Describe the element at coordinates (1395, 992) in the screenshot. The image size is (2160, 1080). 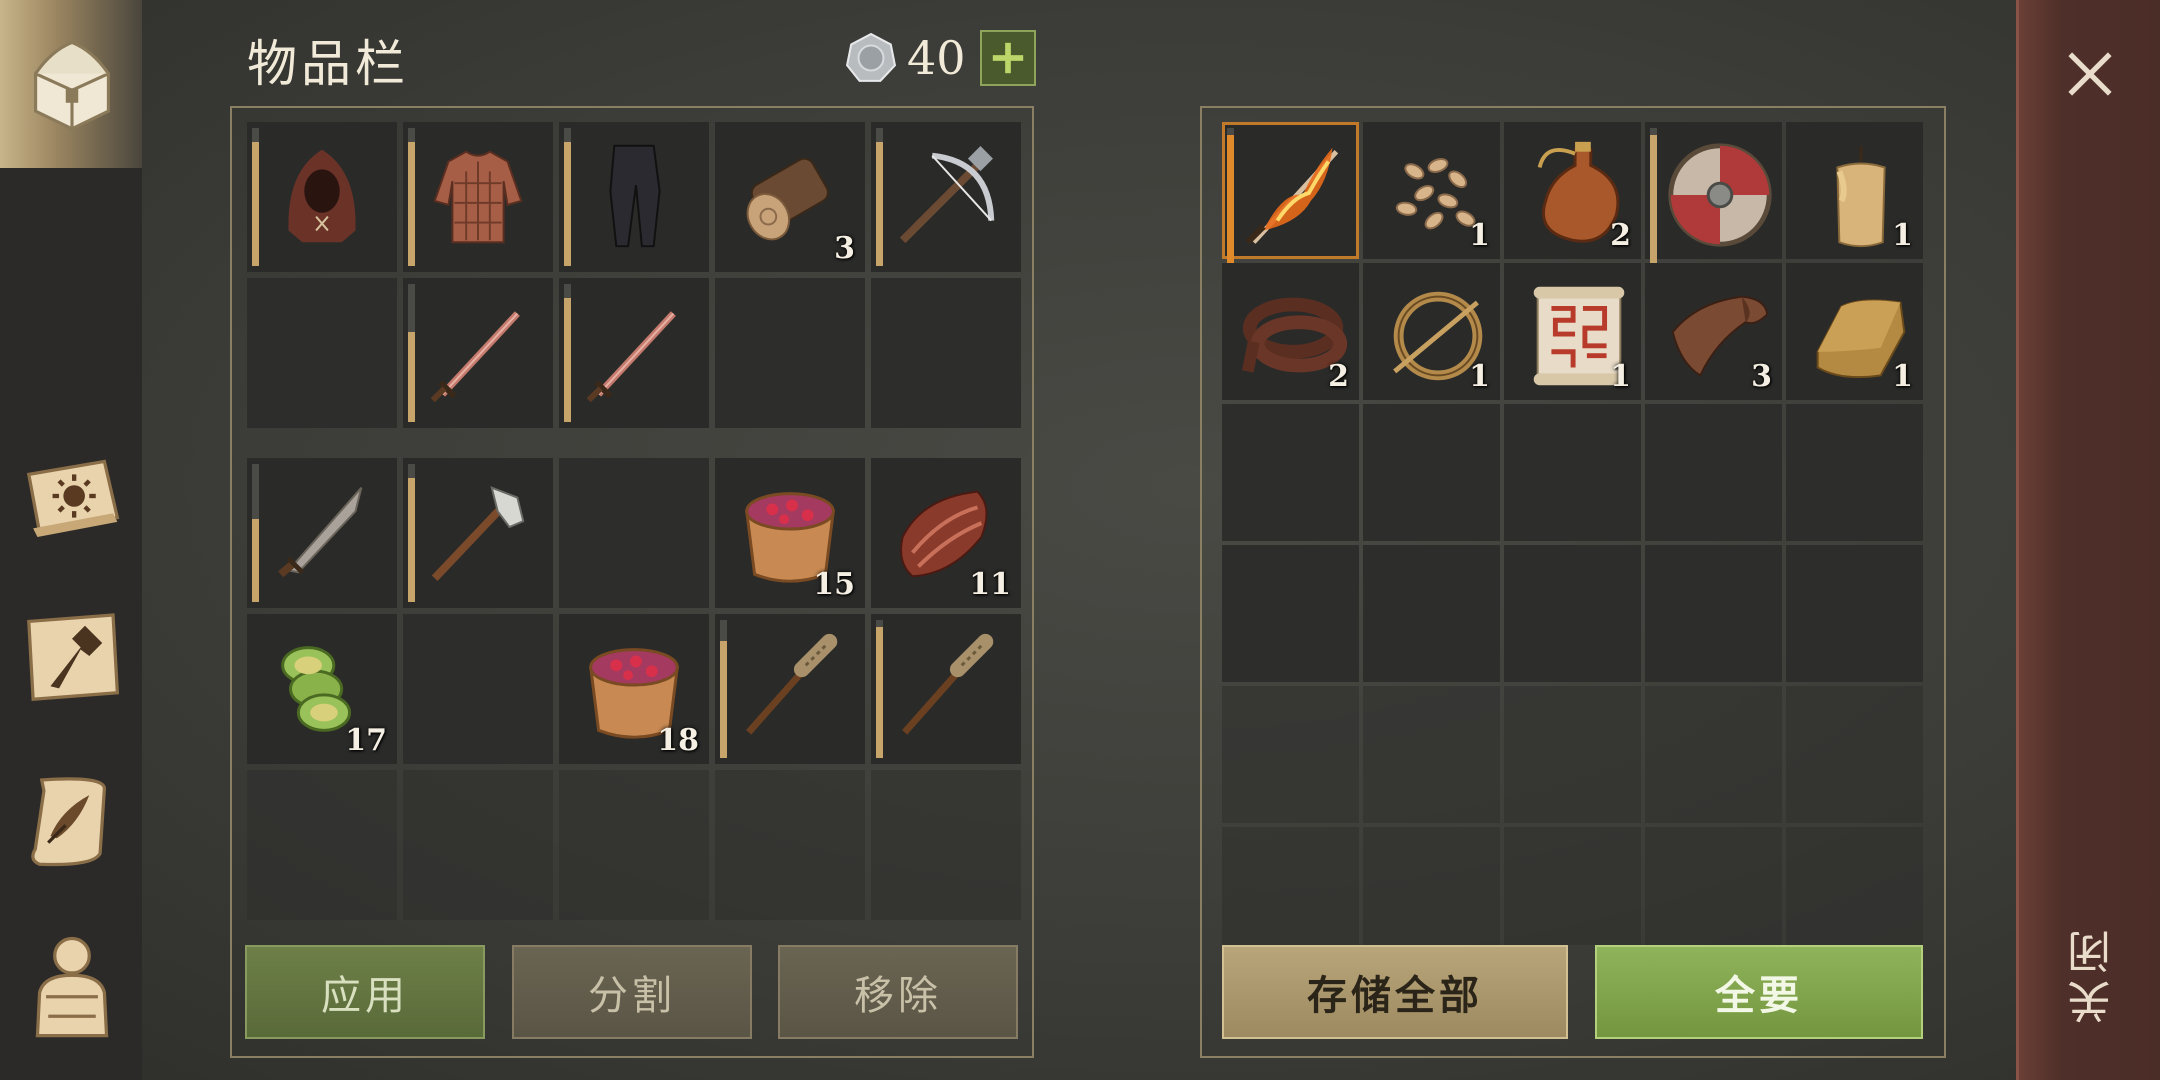
I see `store-all-button: 存储全部` at that location.